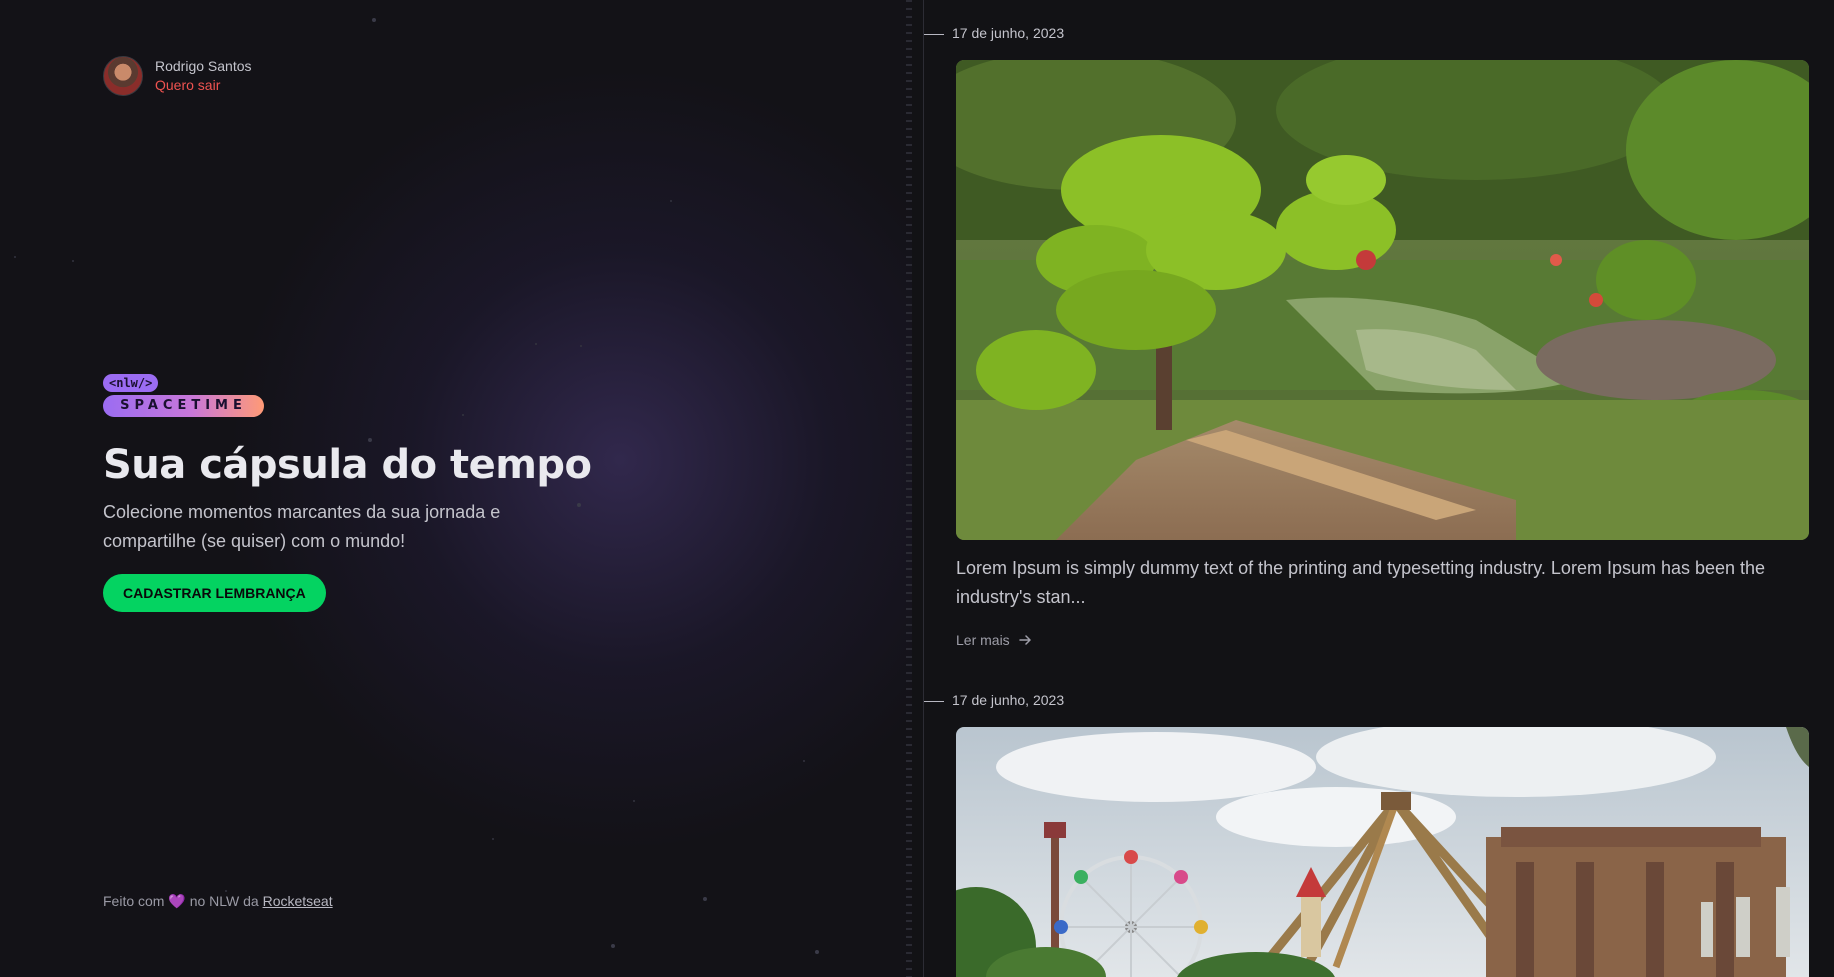  I want to click on footer: Feito com 💜 no NLW da Rocketseat, so click(218, 901).